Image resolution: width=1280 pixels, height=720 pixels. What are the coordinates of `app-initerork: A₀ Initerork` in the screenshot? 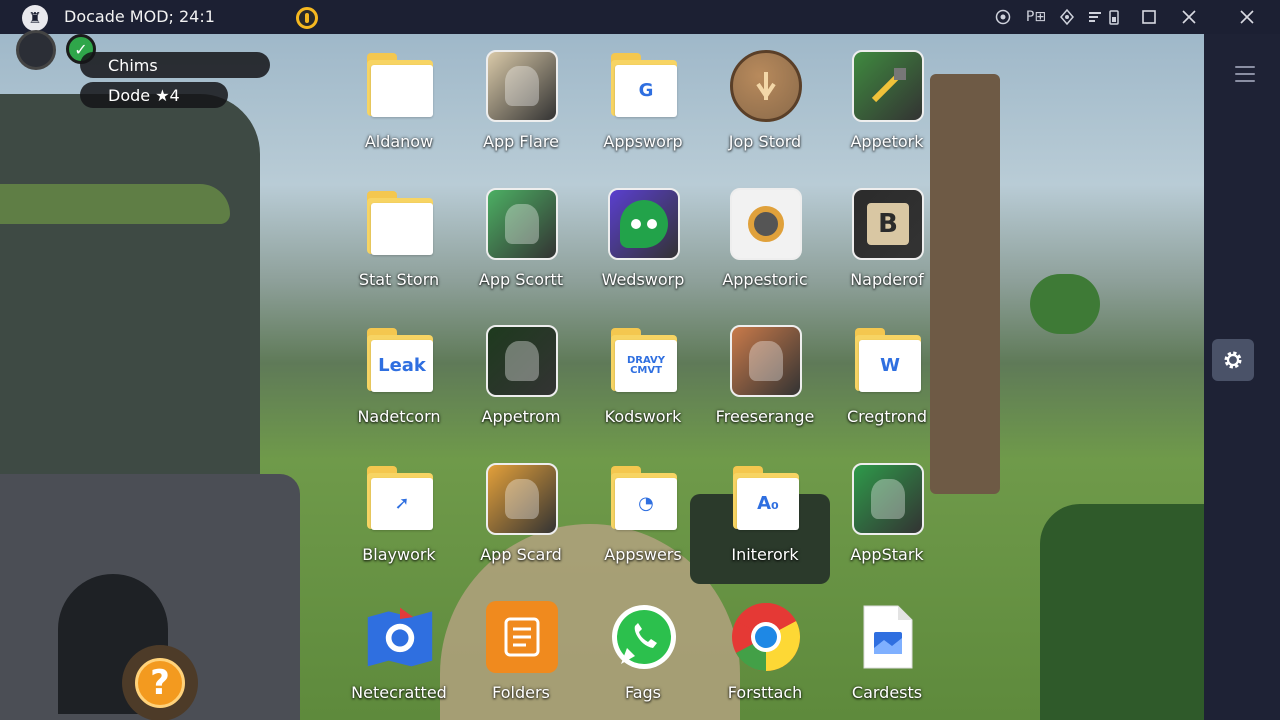 It's located at (765, 508).